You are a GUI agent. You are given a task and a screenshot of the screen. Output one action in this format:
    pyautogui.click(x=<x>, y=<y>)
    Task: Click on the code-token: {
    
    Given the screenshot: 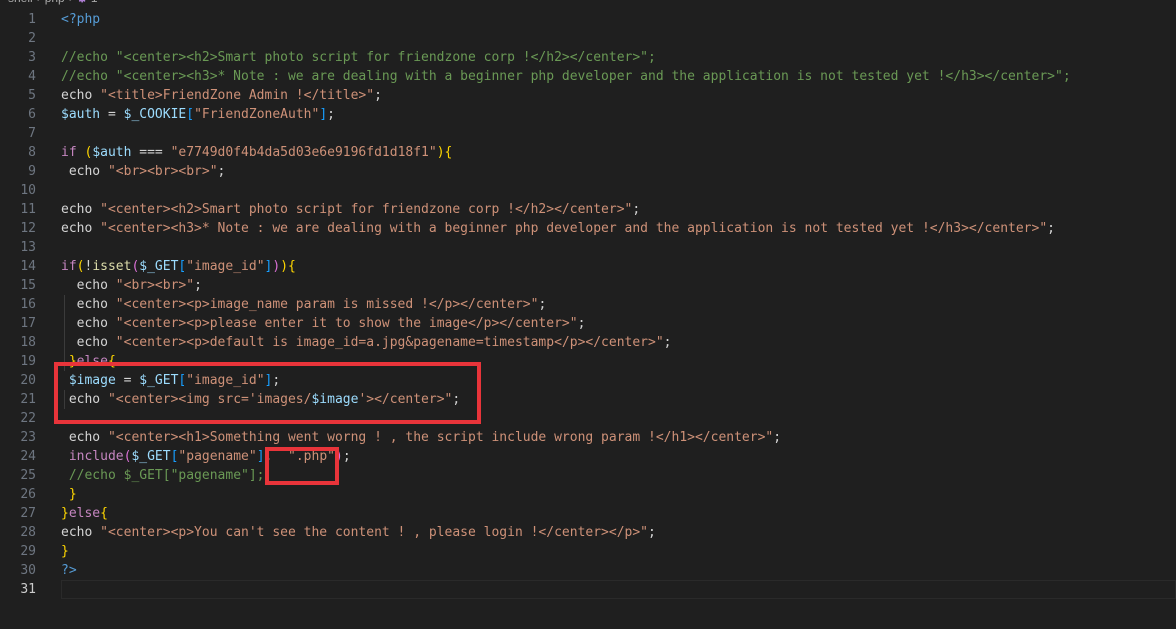 What is the action you would take?
    pyautogui.click(x=448, y=152)
    